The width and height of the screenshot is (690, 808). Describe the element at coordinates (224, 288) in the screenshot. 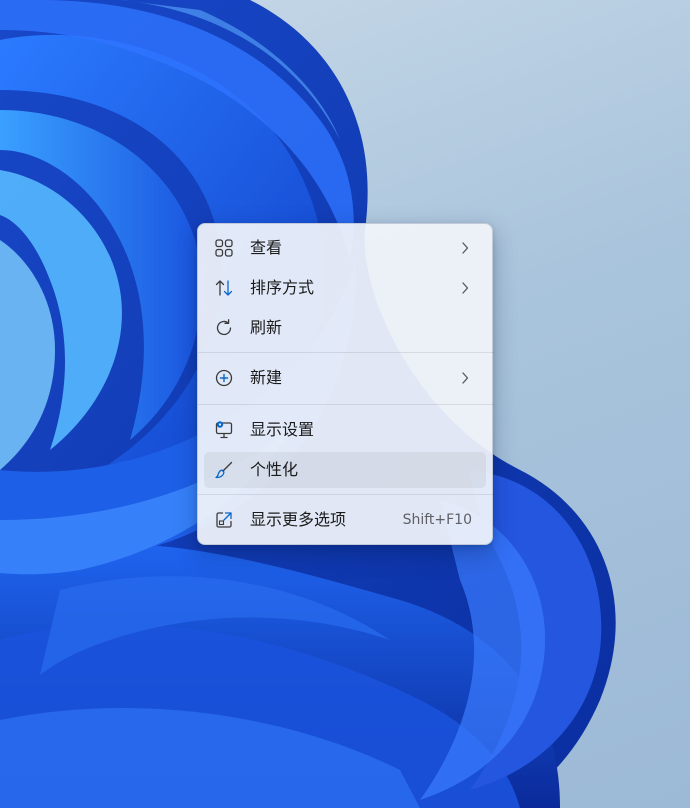

I see `sort-arrows-icon` at that location.